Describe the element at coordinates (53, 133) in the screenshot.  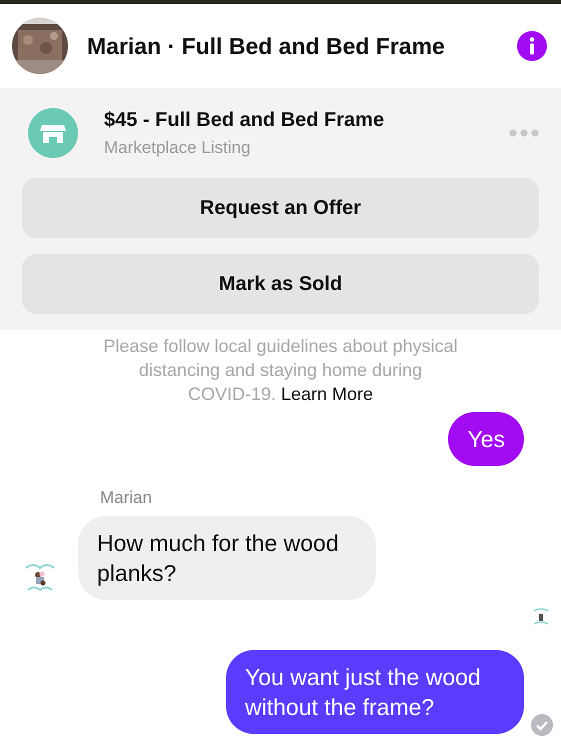
I see `shop-icon` at that location.